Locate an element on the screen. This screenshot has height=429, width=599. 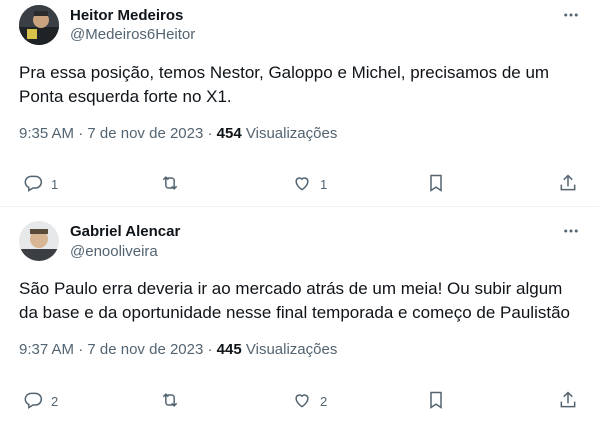
like-count: 1 is located at coordinates (324, 184).